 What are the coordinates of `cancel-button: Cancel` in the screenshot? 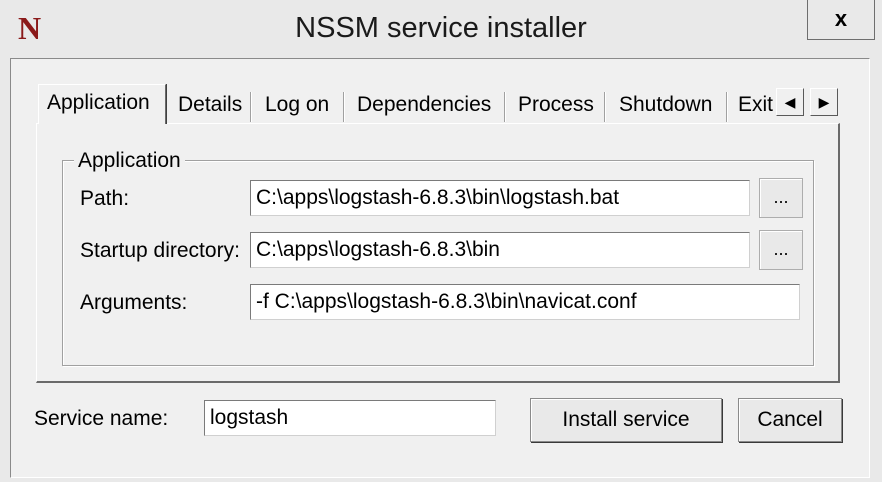 It's located at (790, 420).